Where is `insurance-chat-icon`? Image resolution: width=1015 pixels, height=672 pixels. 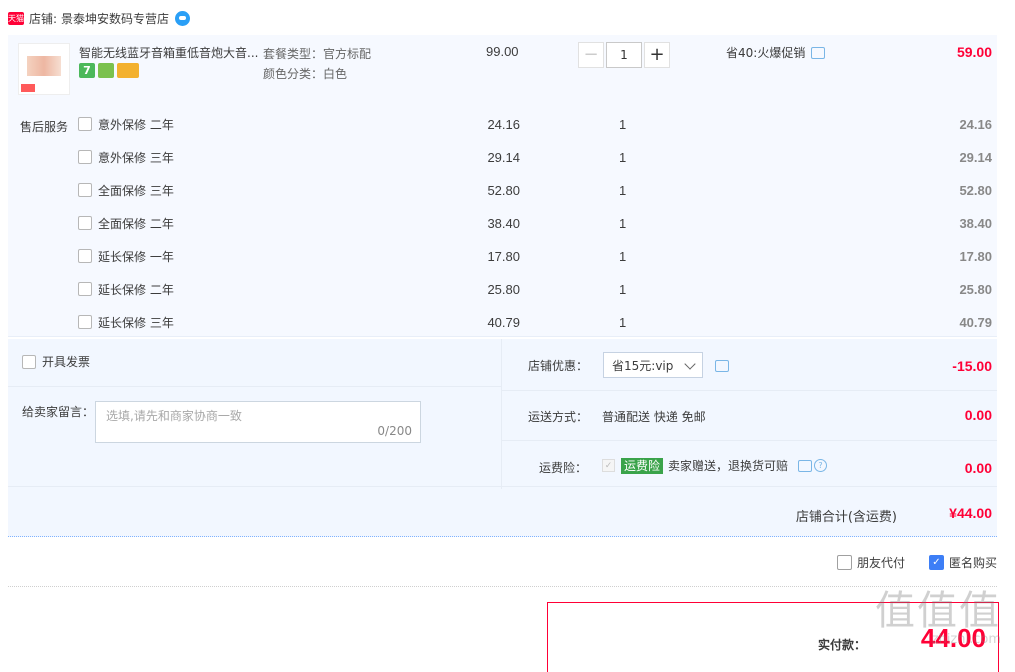 insurance-chat-icon is located at coordinates (805, 465).